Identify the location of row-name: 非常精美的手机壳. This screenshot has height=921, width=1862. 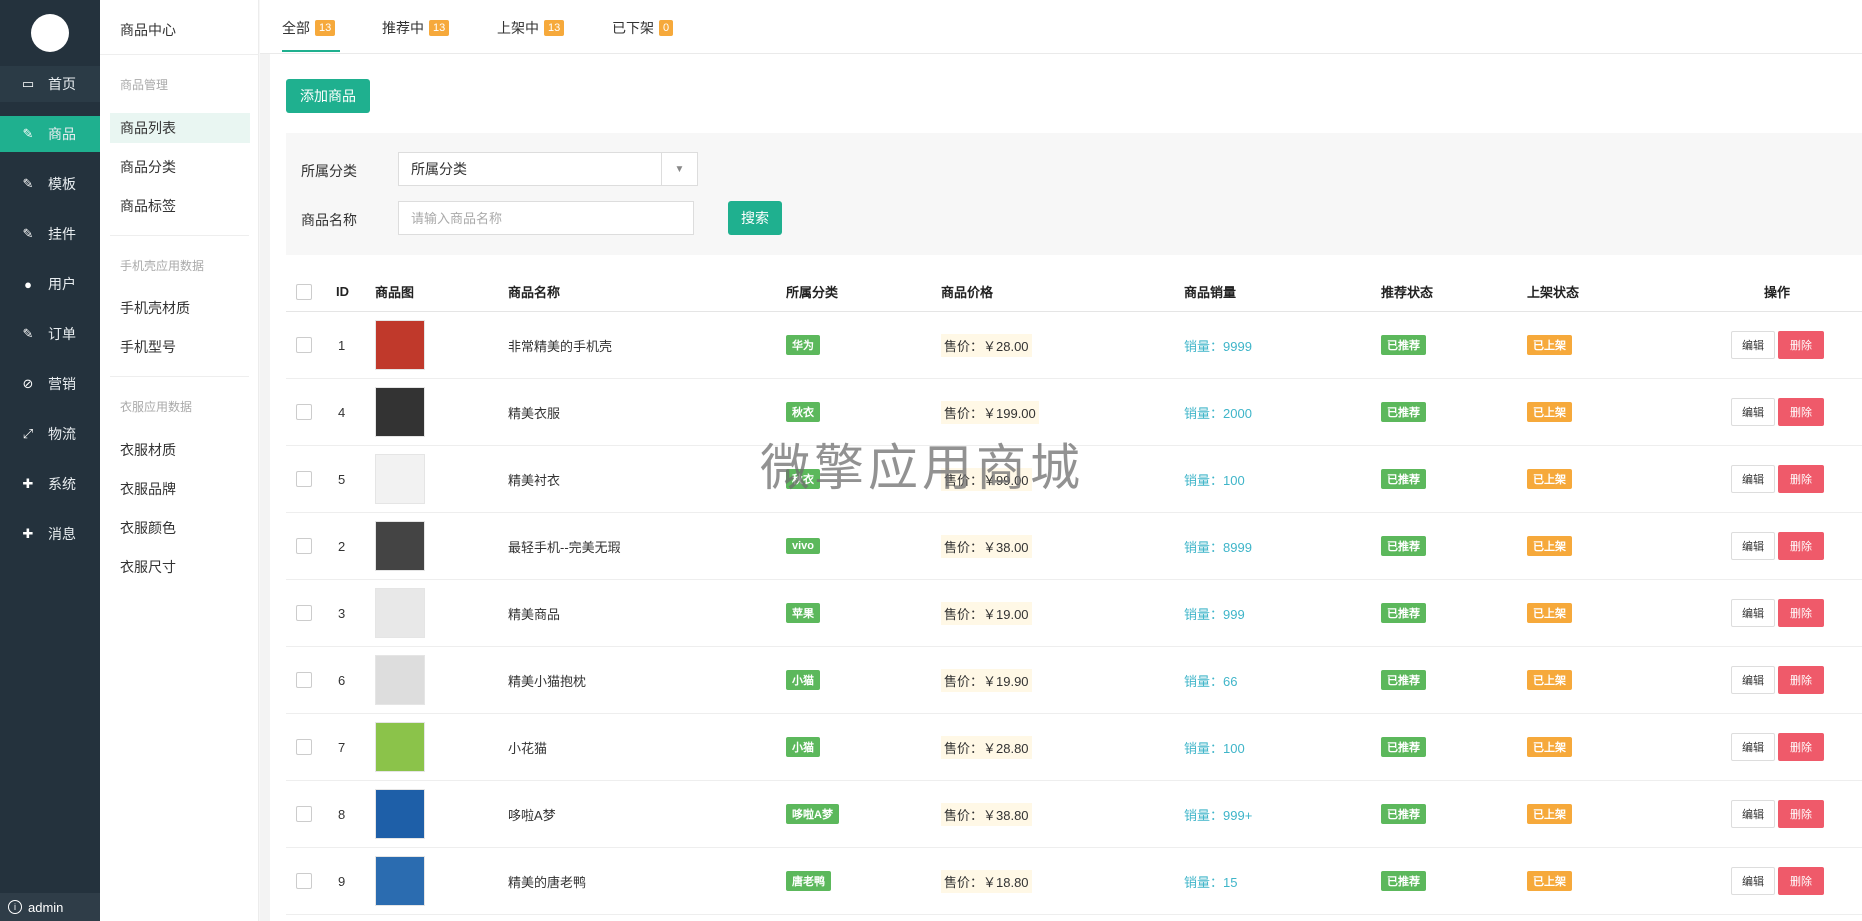
(560, 346).